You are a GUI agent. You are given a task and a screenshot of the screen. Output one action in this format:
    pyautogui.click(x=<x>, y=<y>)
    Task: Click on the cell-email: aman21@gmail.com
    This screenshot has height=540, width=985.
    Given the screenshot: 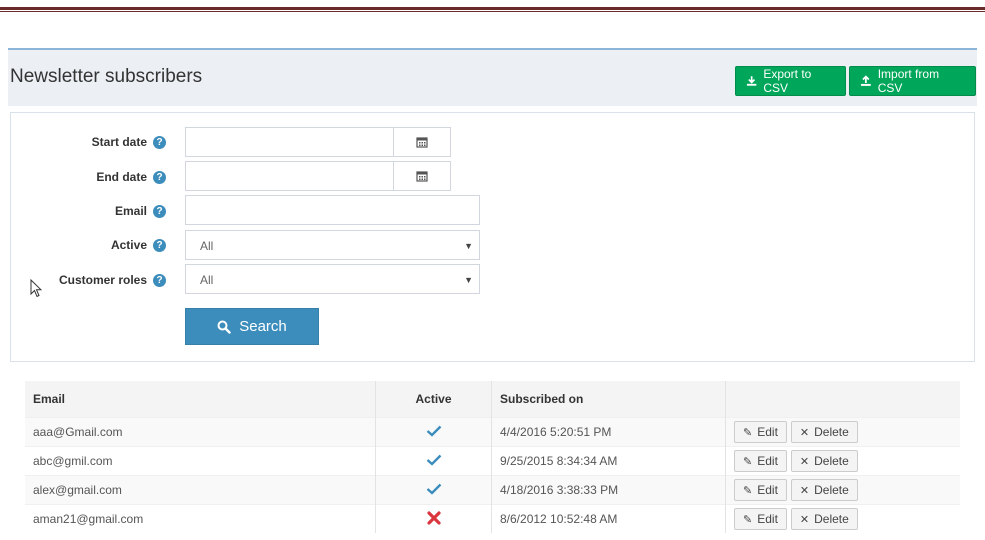 What is the action you would take?
    pyautogui.click(x=200, y=518)
    